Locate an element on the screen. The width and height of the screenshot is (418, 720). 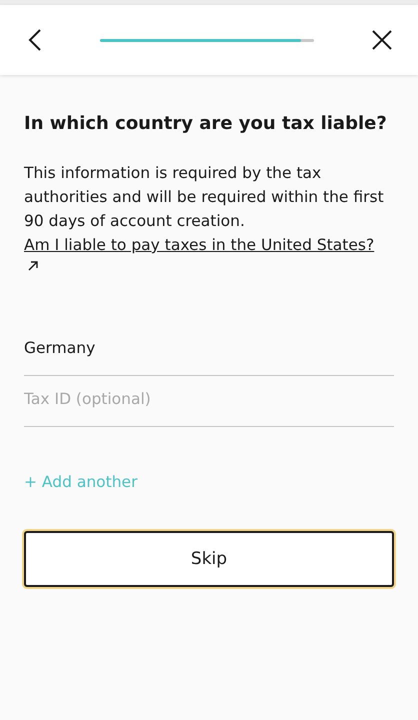
close-icon is located at coordinates (382, 40).